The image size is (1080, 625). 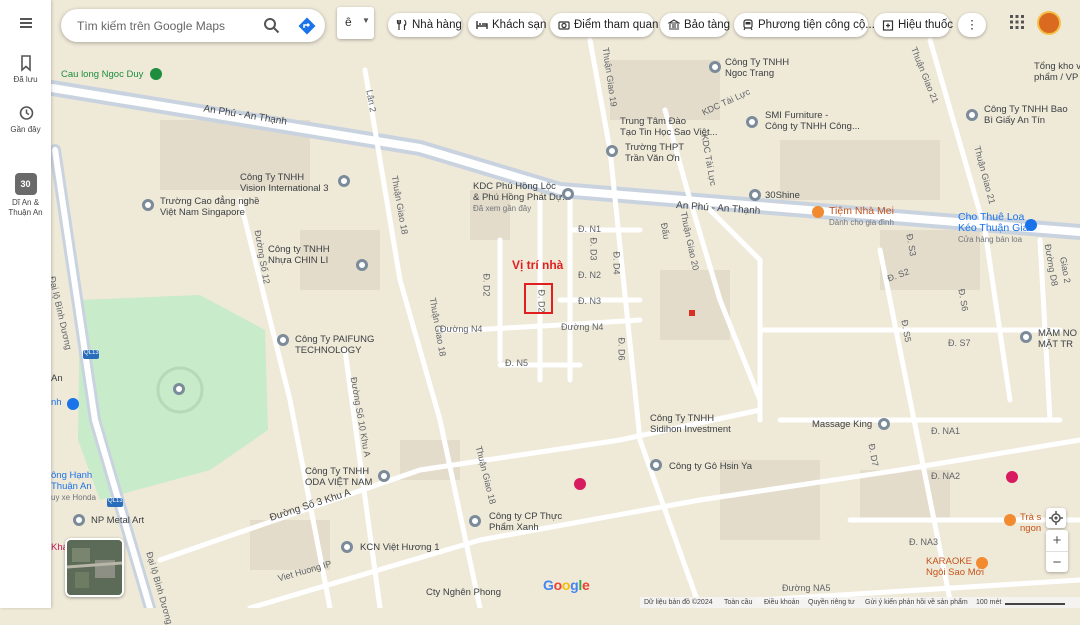 I want to click on road-label: Đ. D2, so click(x=486, y=285).